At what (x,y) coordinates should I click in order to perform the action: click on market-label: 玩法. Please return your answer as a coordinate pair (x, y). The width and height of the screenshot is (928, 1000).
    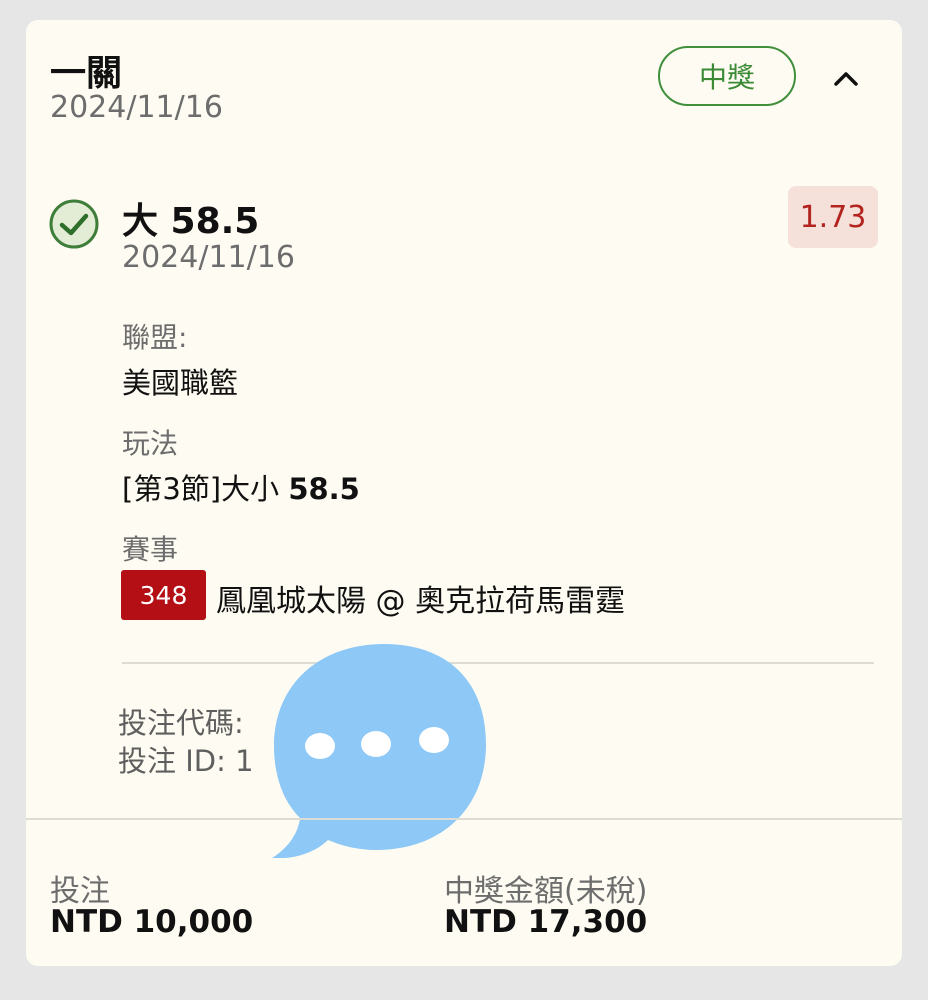
    Looking at the image, I should click on (150, 443).